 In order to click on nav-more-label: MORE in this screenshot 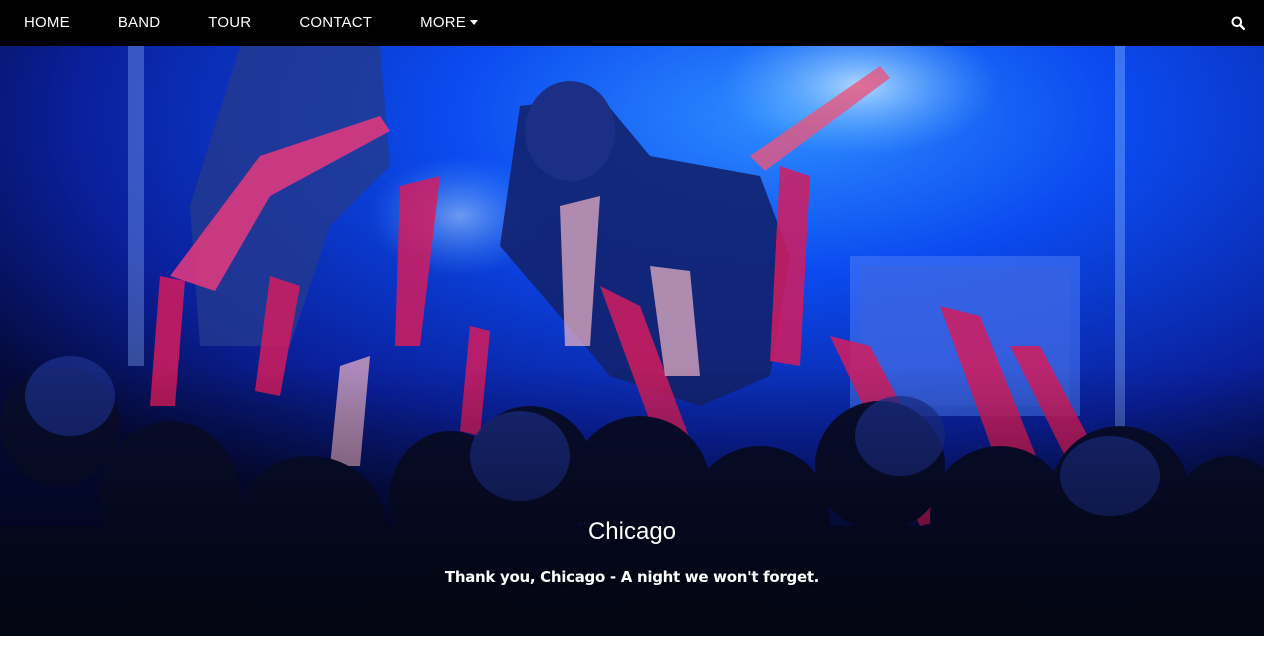, I will do `click(443, 22)`.